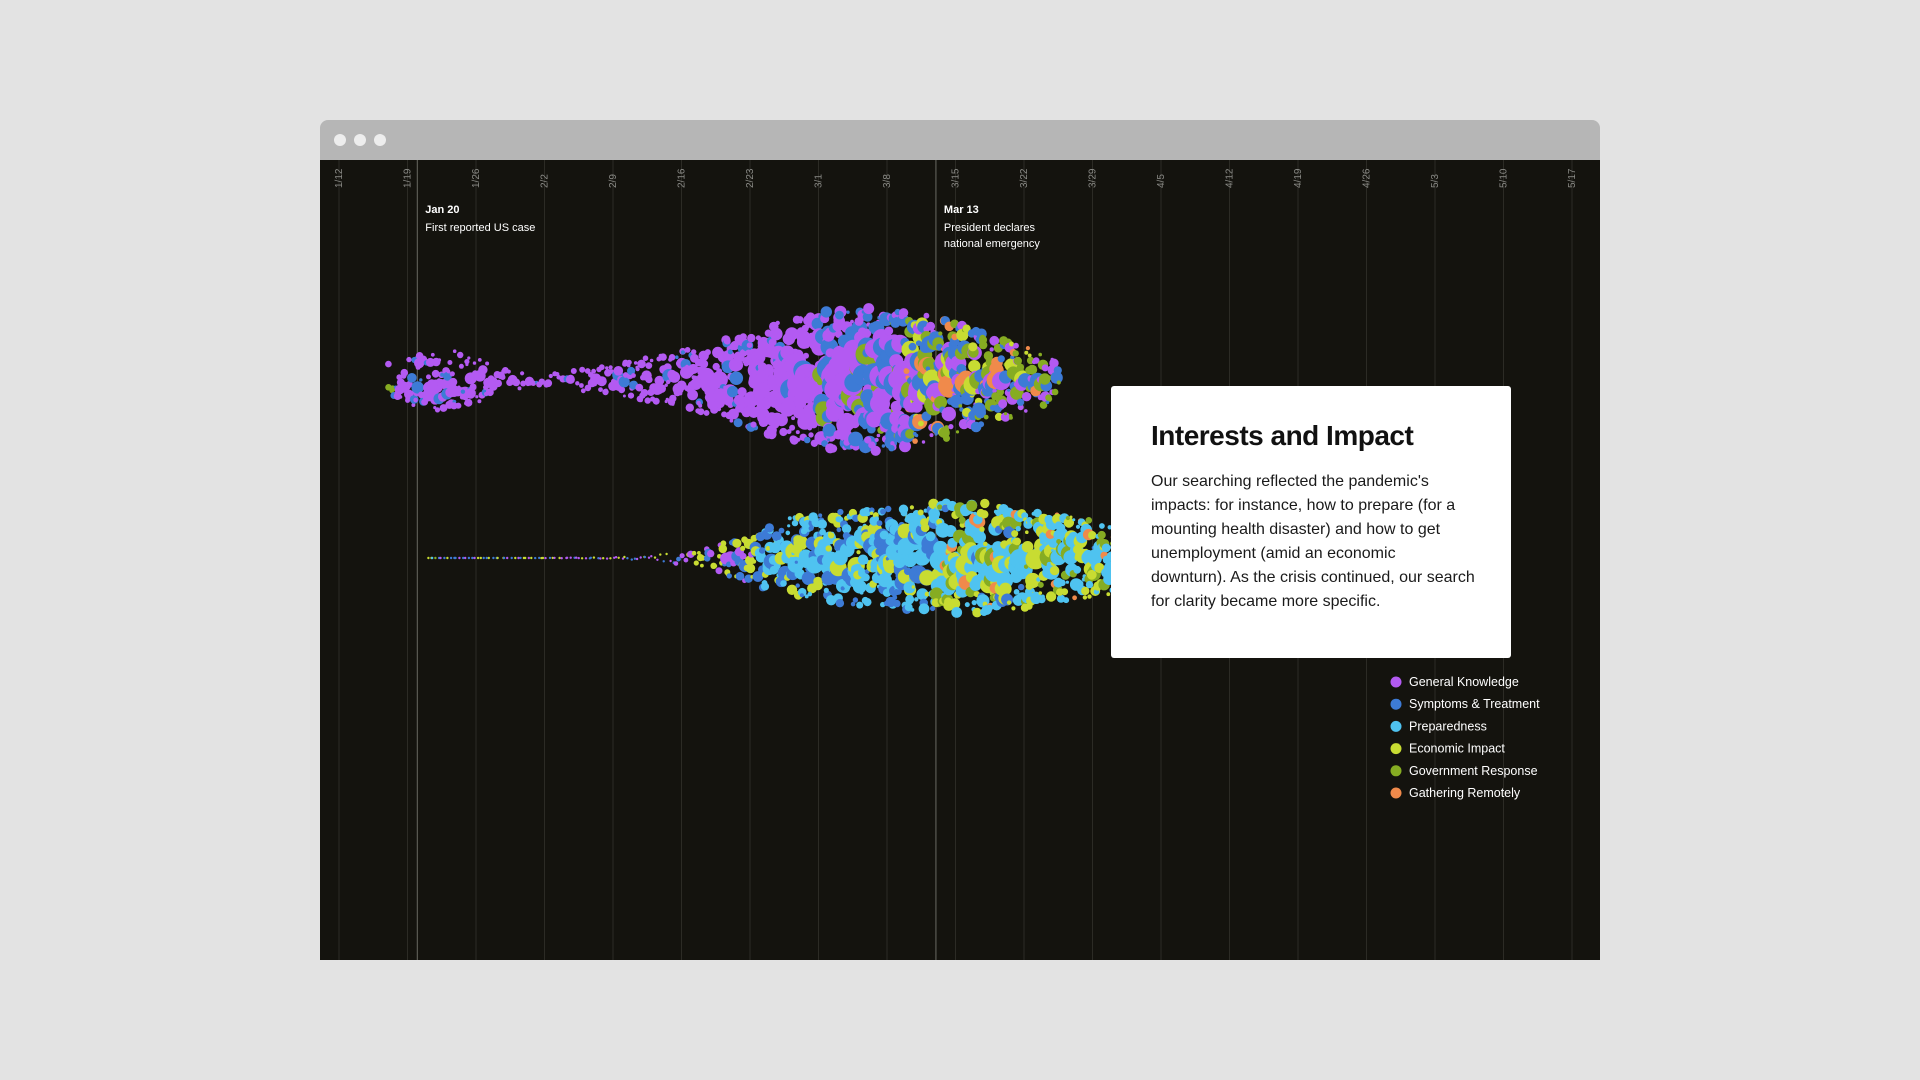 The image size is (1920, 1080). I want to click on legend-label: Preparedness, so click(1448, 726).